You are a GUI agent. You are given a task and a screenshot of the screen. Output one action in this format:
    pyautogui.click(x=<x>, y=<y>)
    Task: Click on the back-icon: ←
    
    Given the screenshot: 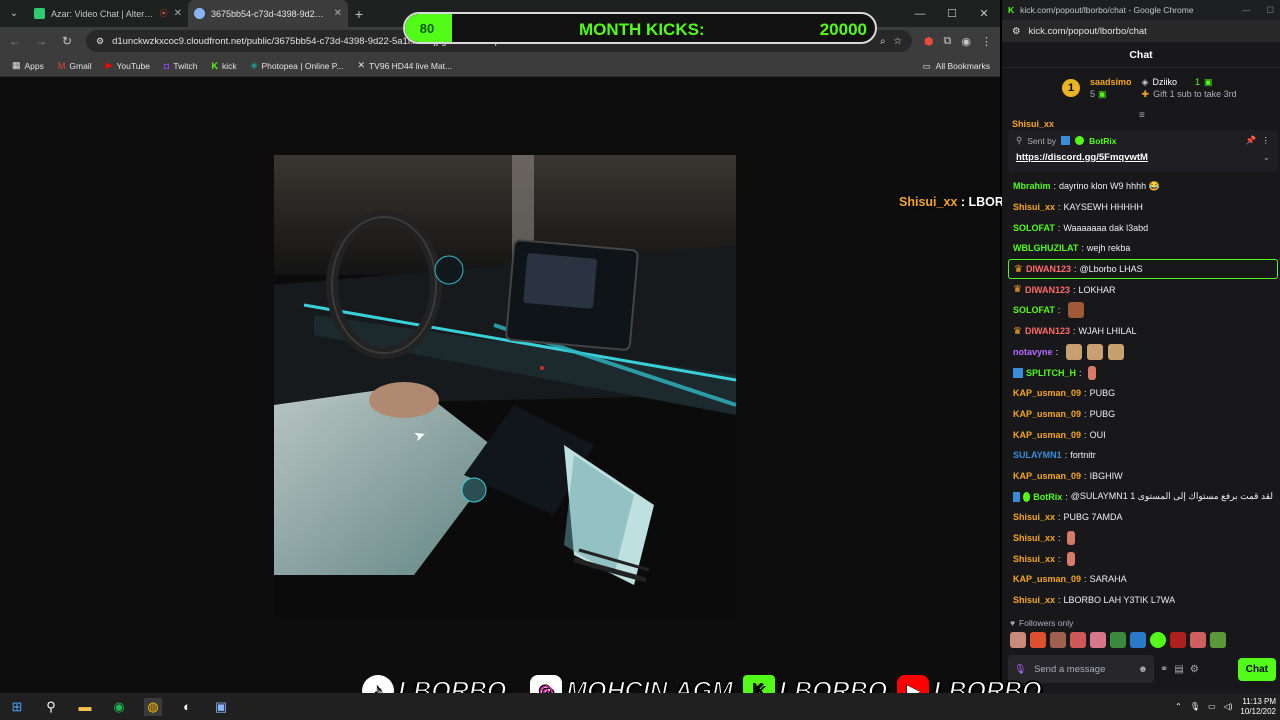 What is the action you would take?
    pyautogui.click(x=15, y=41)
    